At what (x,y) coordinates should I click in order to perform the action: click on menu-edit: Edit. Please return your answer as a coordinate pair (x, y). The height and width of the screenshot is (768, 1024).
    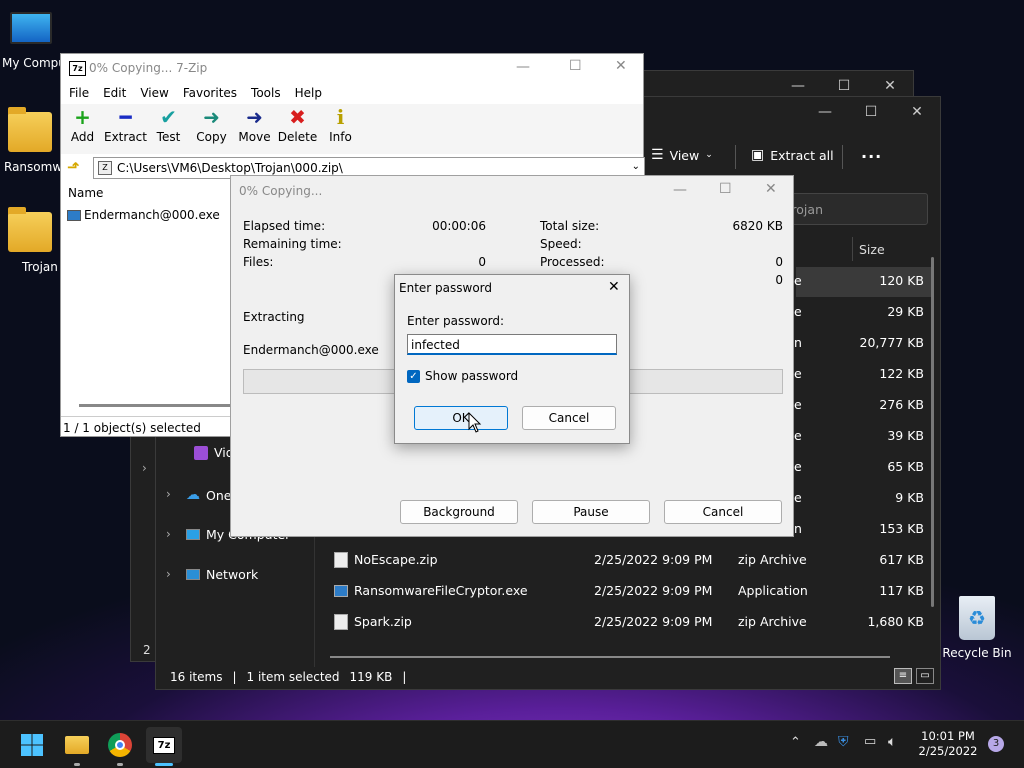
    Looking at the image, I should click on (114, 93).